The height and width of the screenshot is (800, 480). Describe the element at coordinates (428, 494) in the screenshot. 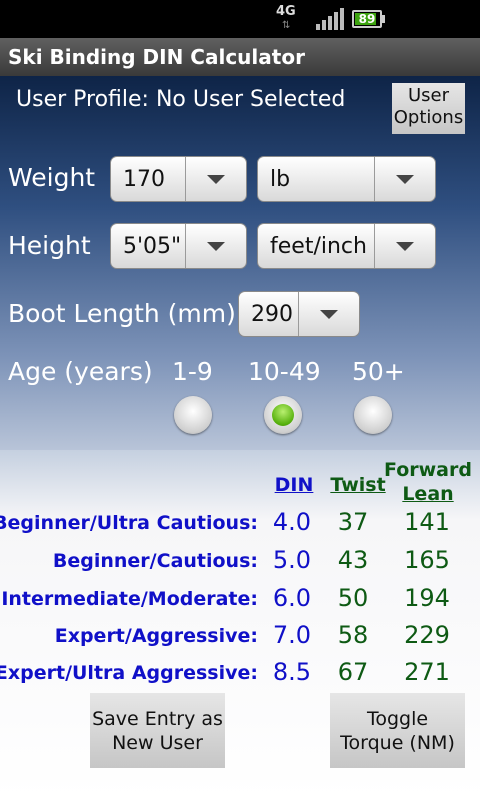

I see `forward-lean-header-line2: Lean` at that location.